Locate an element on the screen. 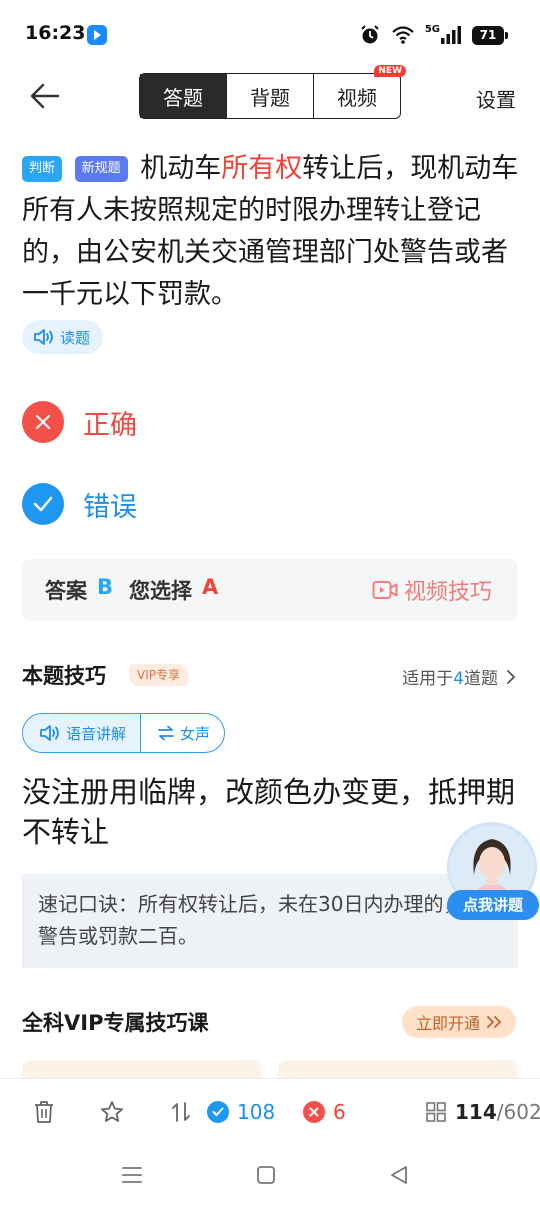 Image resolution: width=540 pixels, height=1206 pixels. selected-value: A is located at coordinates (210, 587).